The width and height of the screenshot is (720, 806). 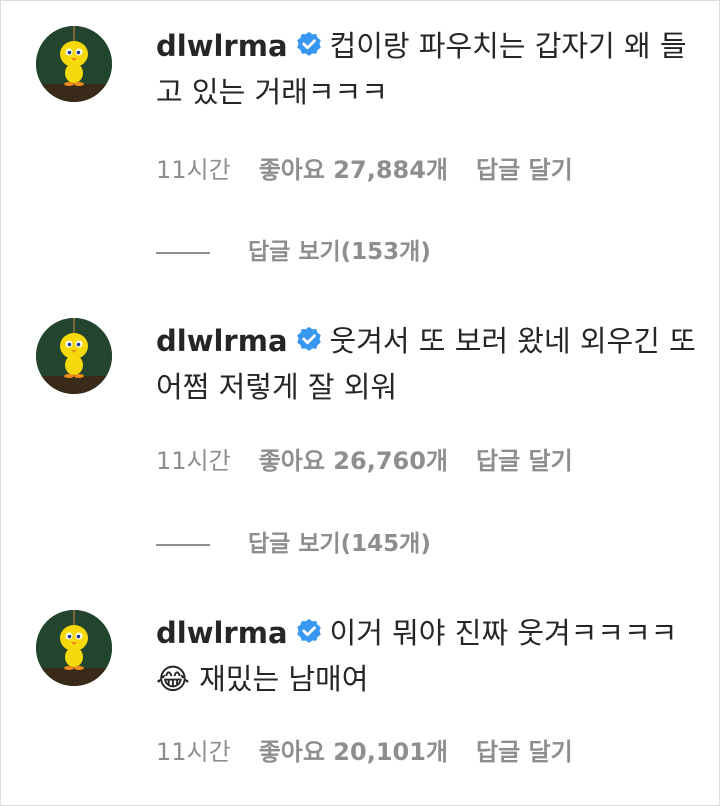 I want to click on comment-text-block: dlwlrma 컵이랑 파우치는 갑자기 왜 들고 있는 거래ㅋㅋㅋ, so click(x=428, y=69).